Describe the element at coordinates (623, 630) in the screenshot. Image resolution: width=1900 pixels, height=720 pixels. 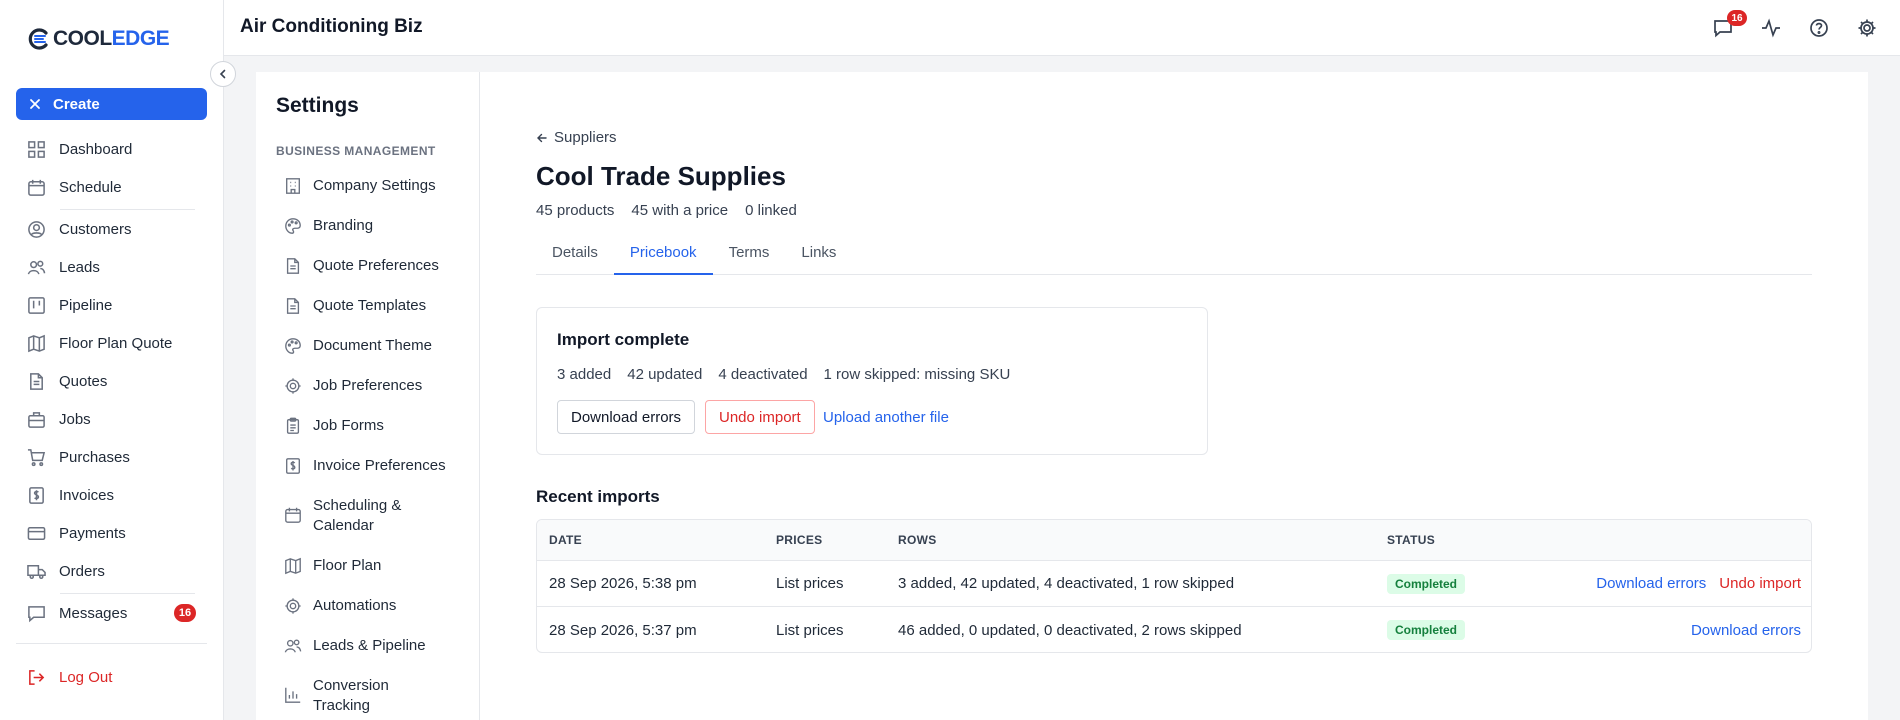
I see `cell-date: 28 Sep 2026, 5:37 pm` at that location.